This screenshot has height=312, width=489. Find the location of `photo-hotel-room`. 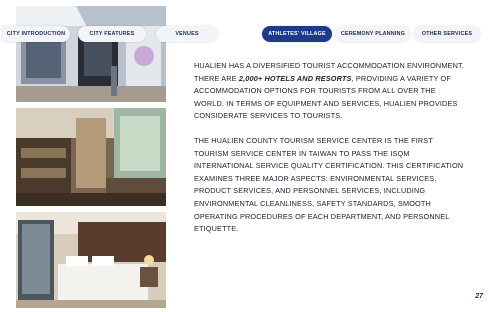

photo-hotel-room is located at coordinates (91, 260).